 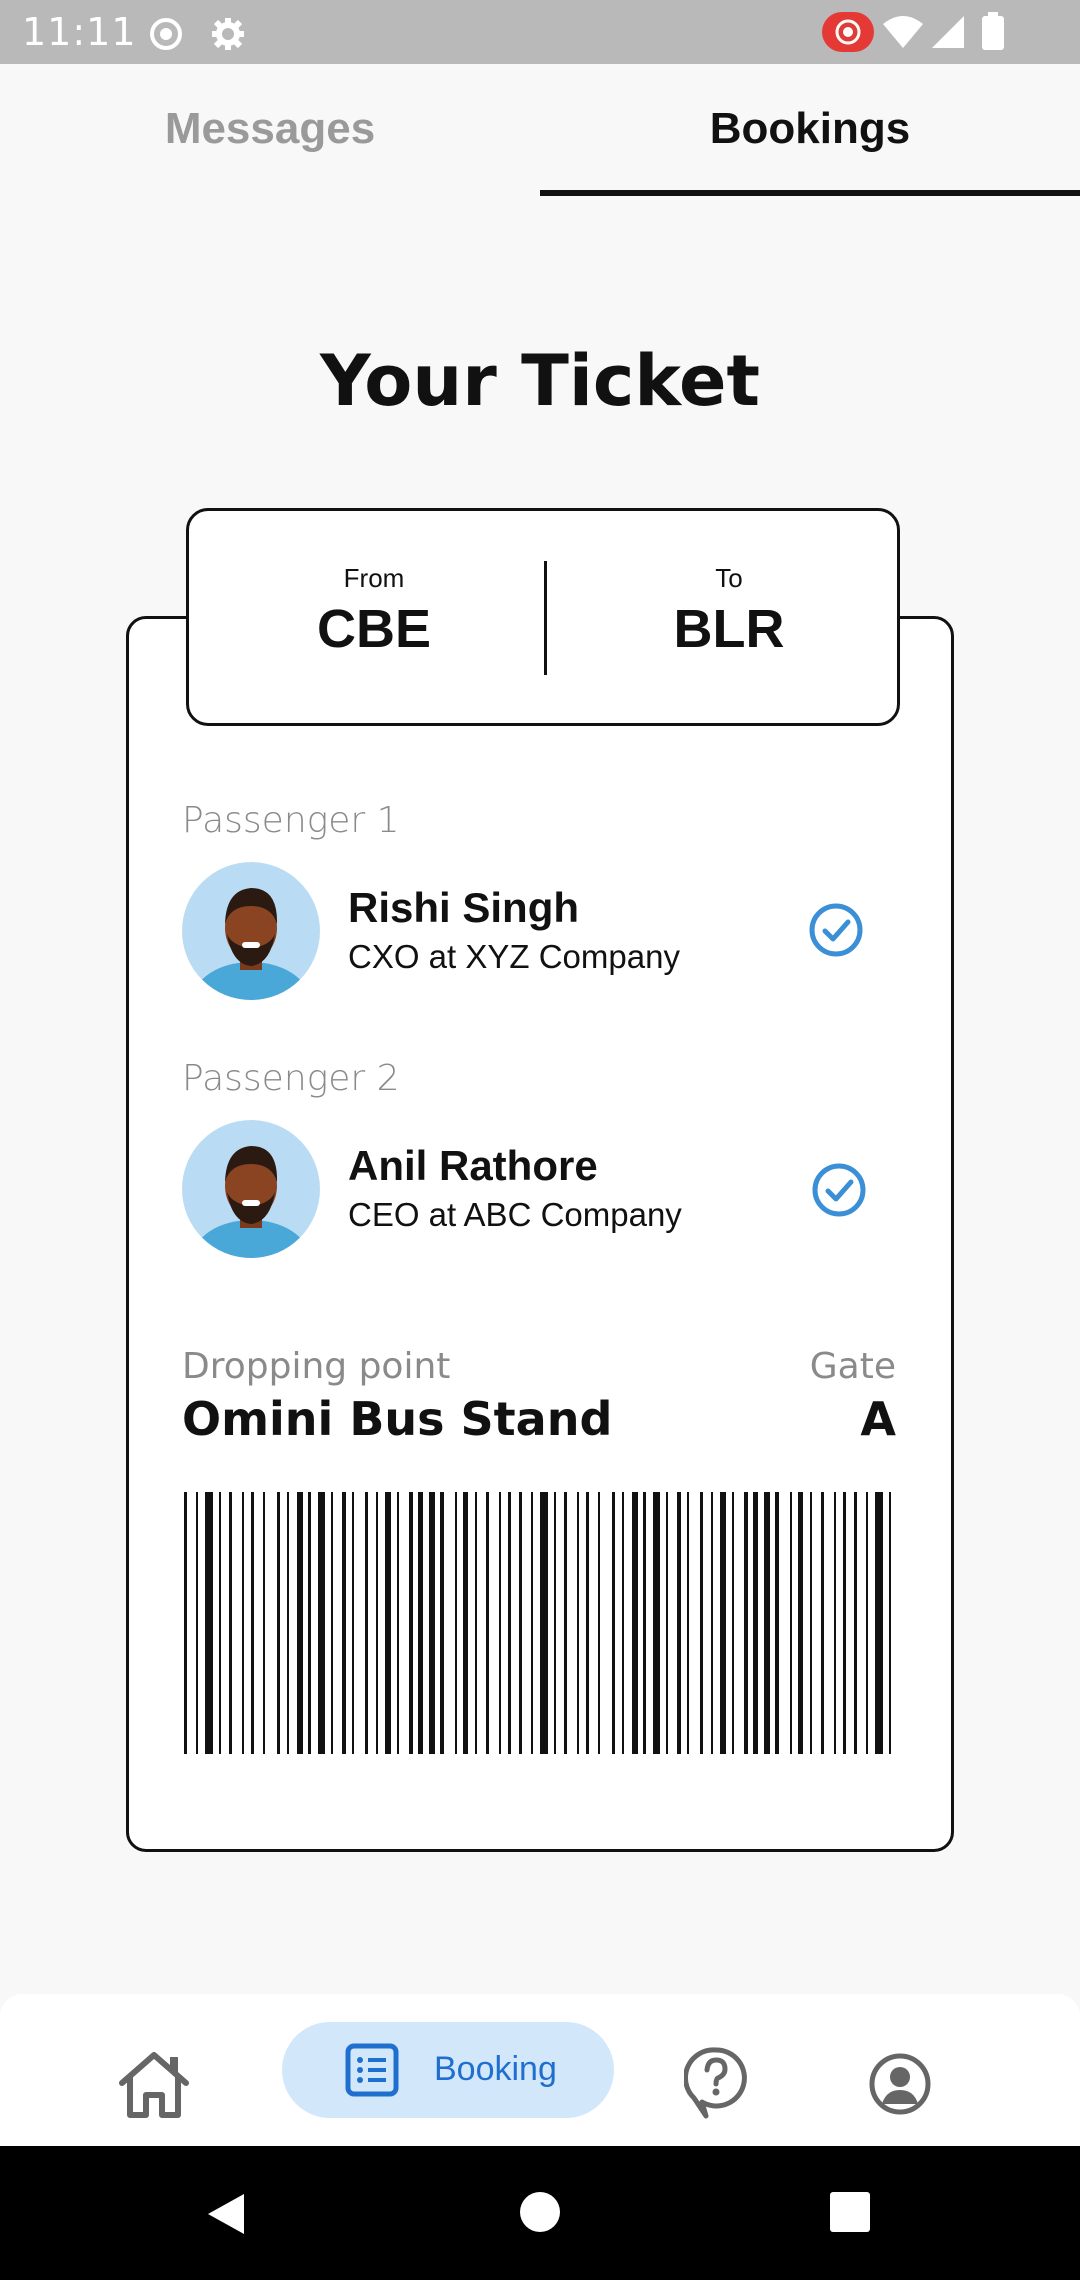 I want to click on top-tabs: Messages Bookings, so click(x=540, y=131).